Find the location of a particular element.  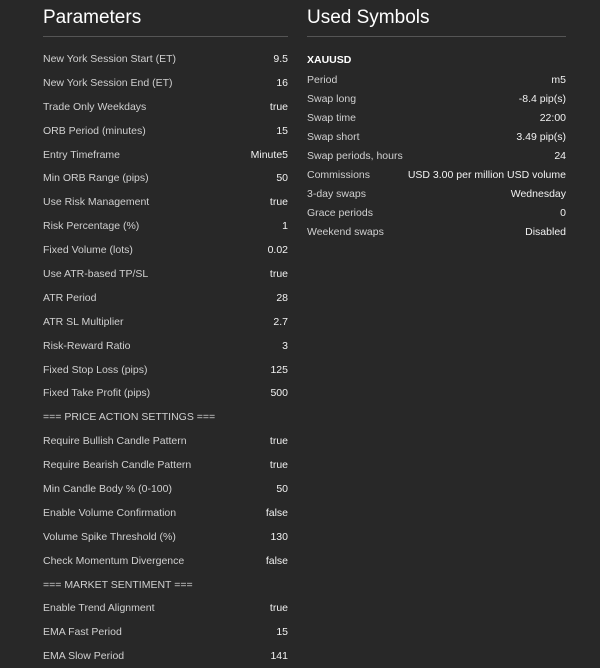

parameter-value: Minute5 is located at coordinates (269, 154).